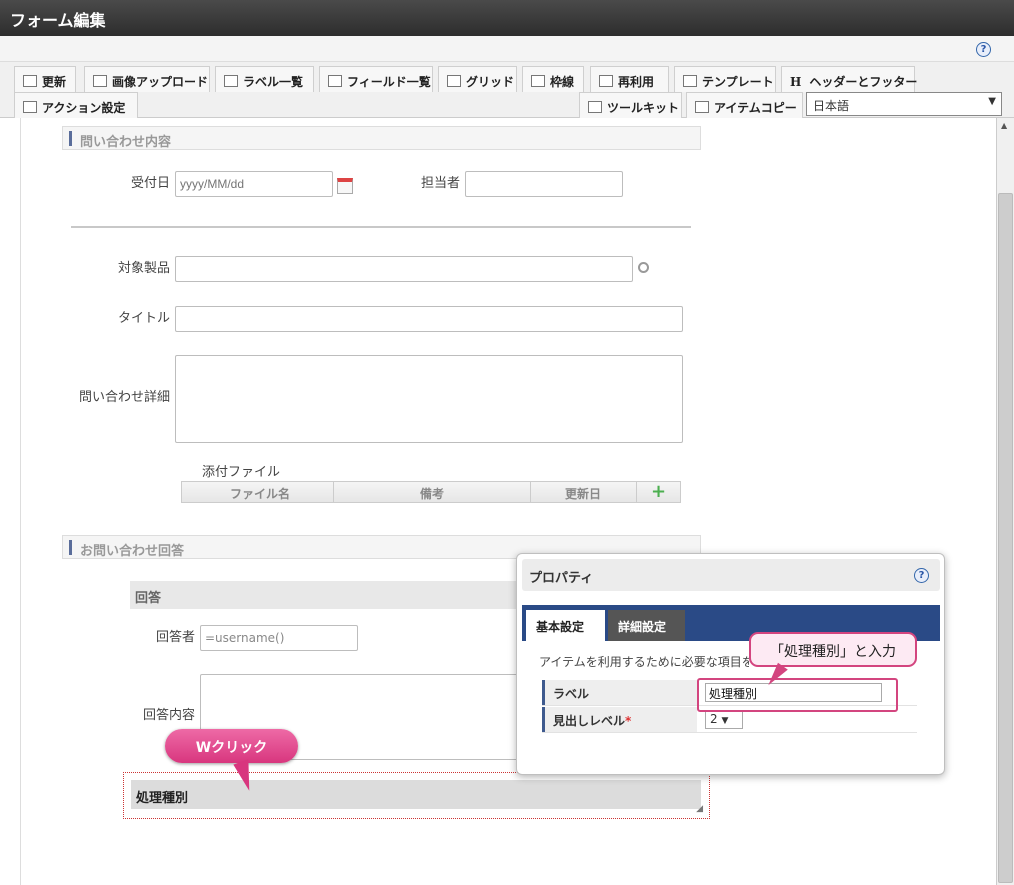 The width and height of the screenshot is (1014, 885). What do you see at coordinates (264, 79) in the screenshot?
I see `label-list-button: ラベル一覧` at bounding box center [264, 79].